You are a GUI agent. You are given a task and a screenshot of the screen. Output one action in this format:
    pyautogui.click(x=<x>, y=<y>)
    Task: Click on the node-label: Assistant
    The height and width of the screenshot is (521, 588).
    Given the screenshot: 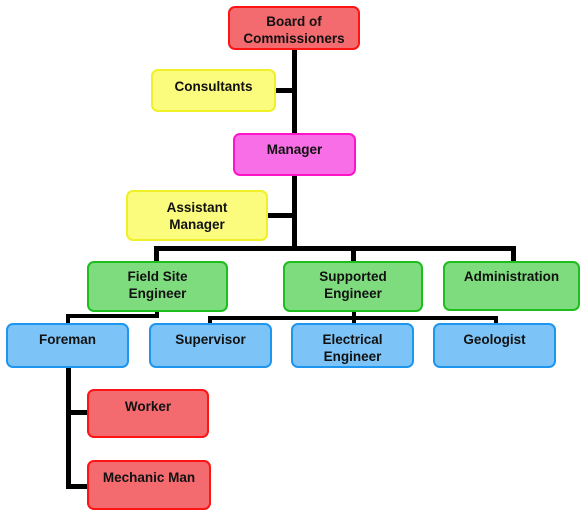 What is the action you would take?
    pyautogui.click(x=197, y=207)
    